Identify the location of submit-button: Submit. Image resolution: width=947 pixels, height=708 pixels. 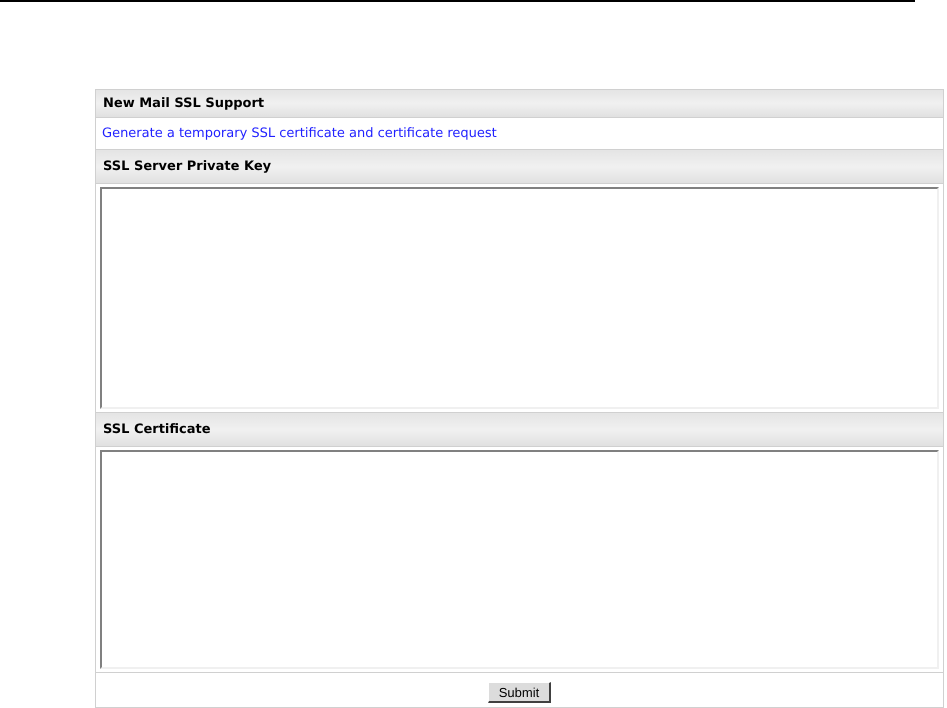
(520, 692).